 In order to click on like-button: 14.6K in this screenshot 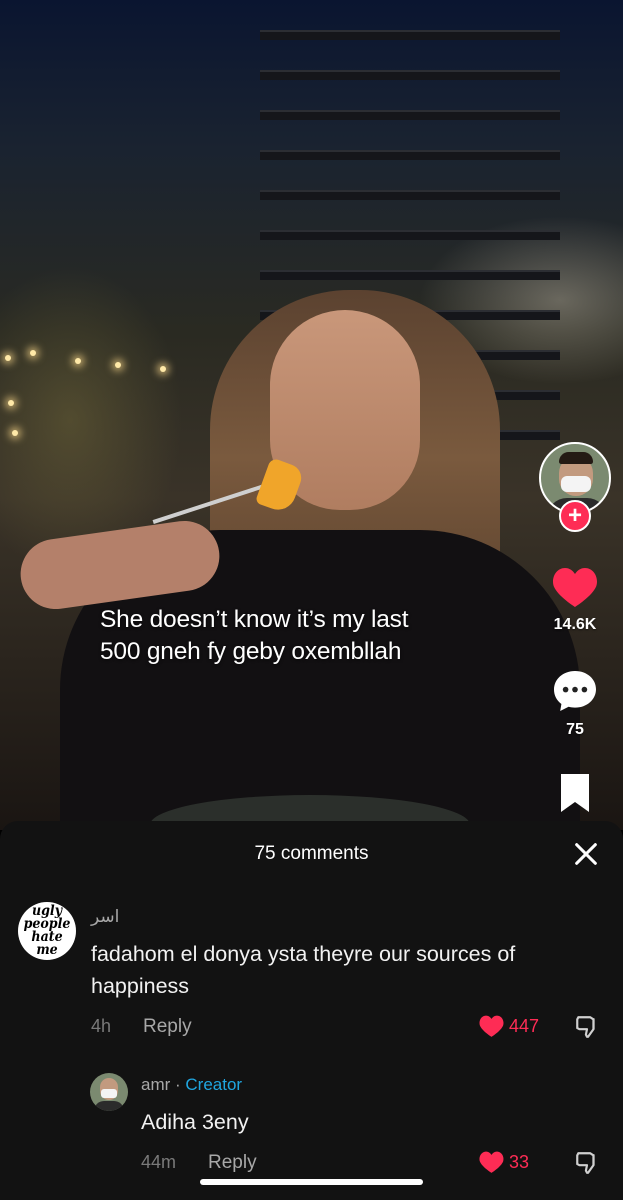, I will do `click(575, 599)`.